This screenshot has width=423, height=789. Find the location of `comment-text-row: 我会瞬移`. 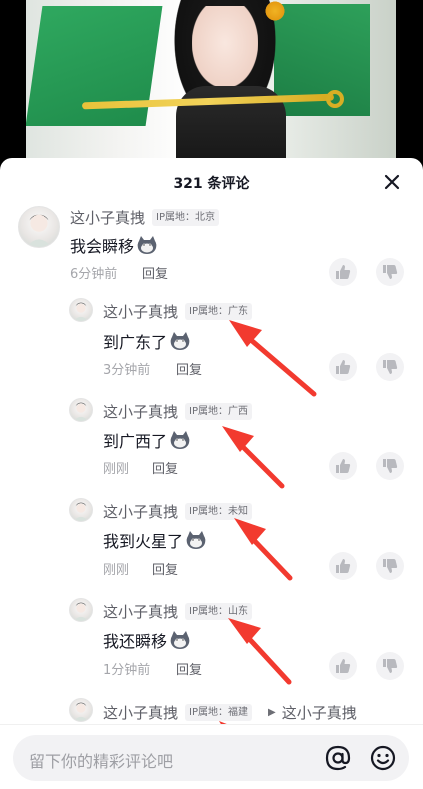

comment-text-row: 我会瞬移 is located at coordinates (114, 245).